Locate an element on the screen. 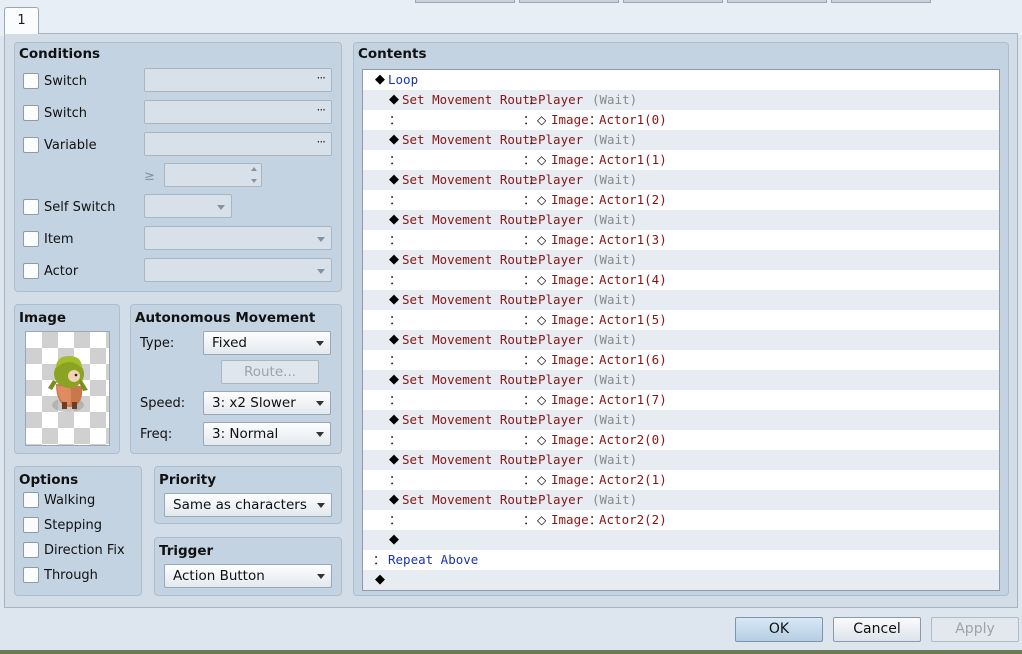  switch1-field: ··· is located at coordinates (238, 80).